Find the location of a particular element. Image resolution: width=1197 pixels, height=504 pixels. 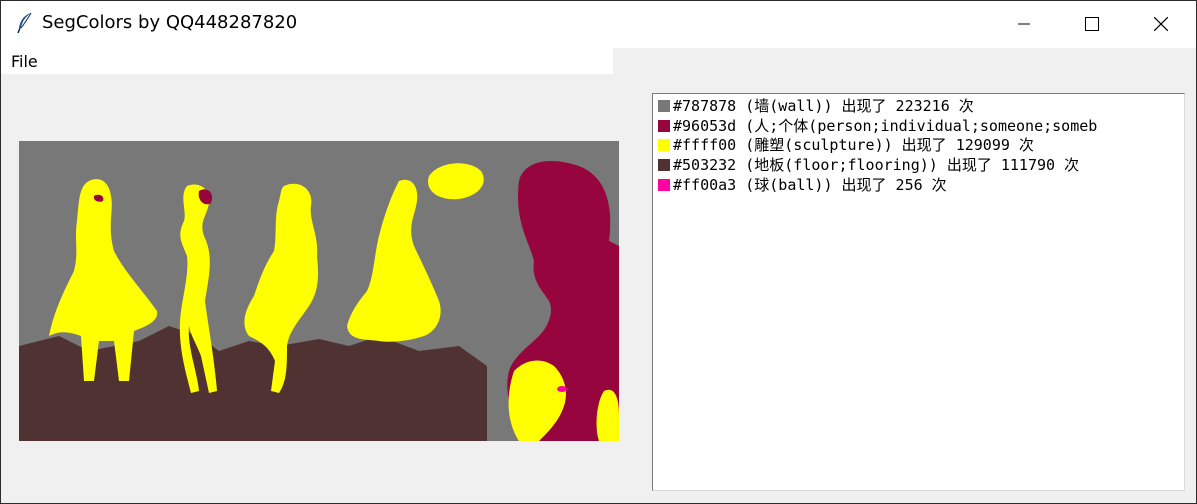

maximize-icon is located at coordinates (1092, 23).